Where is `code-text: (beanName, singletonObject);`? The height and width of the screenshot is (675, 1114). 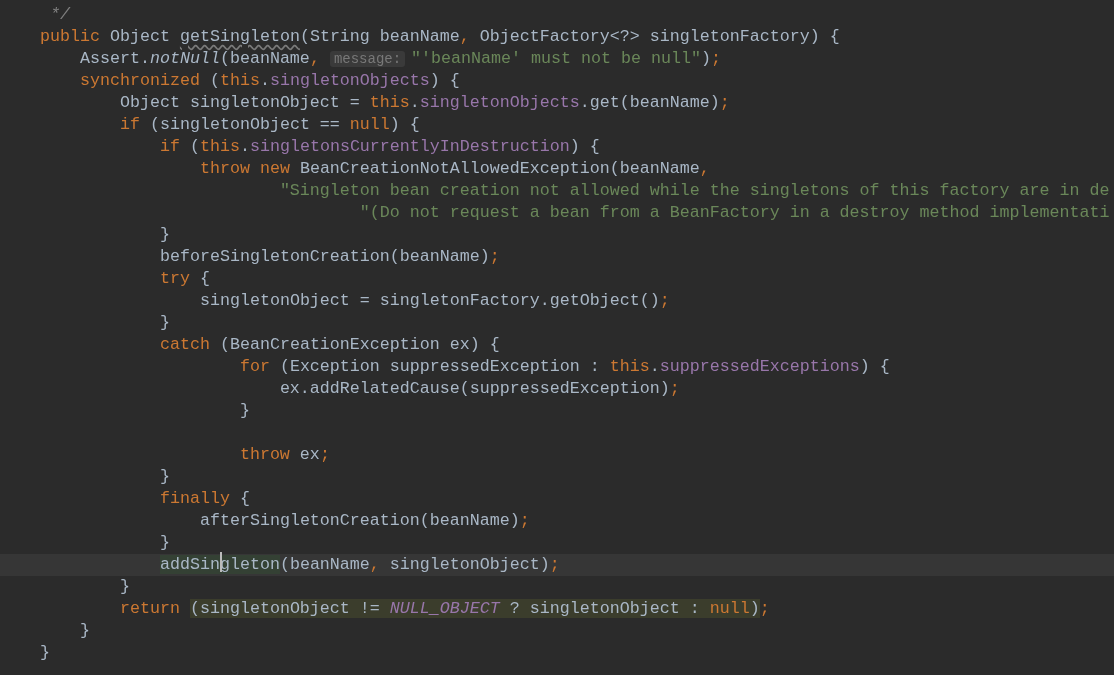
code-text: (beanName, singletonObject); is located at coordinates (419, 564).